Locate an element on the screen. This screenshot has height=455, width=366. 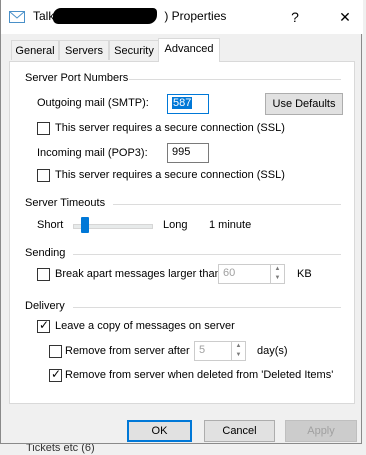
pop-ssl-checkbox is located at coordinates (43, 175).